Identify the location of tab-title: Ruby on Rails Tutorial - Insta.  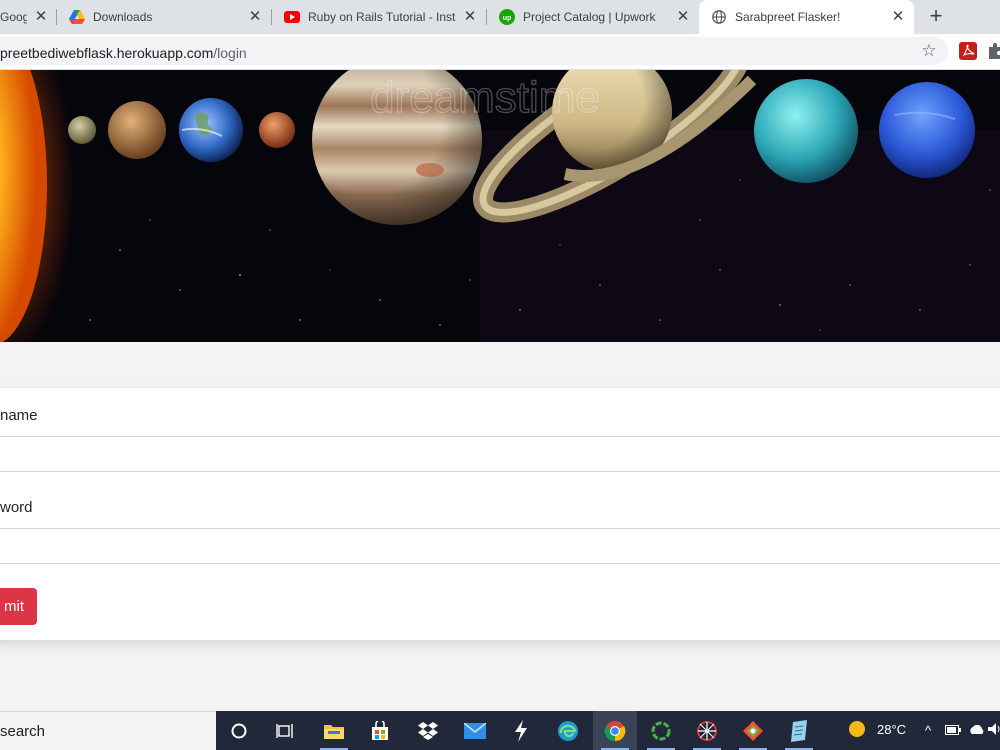
(382, 17).